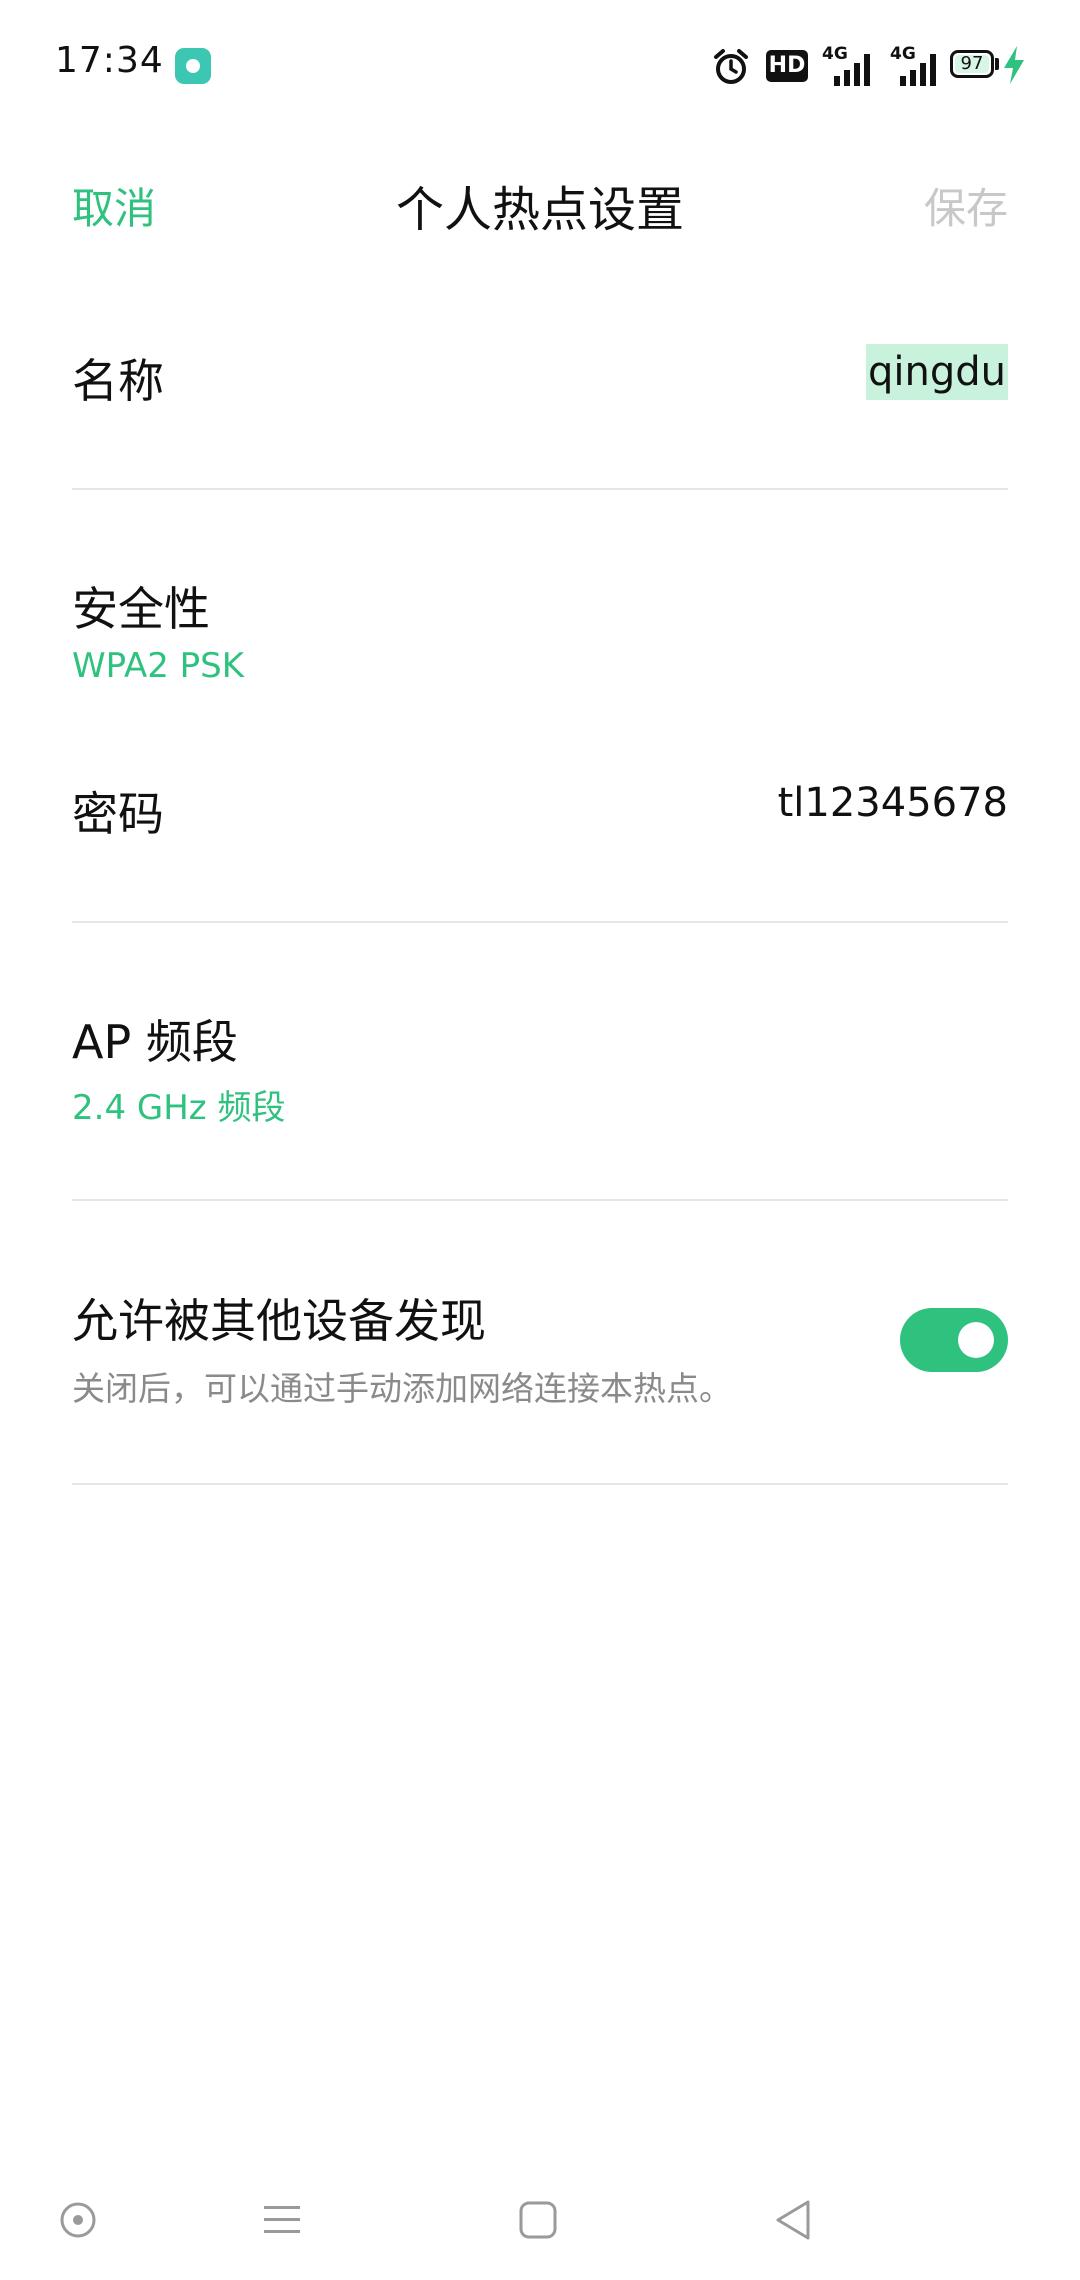 This screenshot has height=2280, width=1080. Describe the element at coordinates (1014, 65) in the screenshot. I see `charging-icon` at that location.